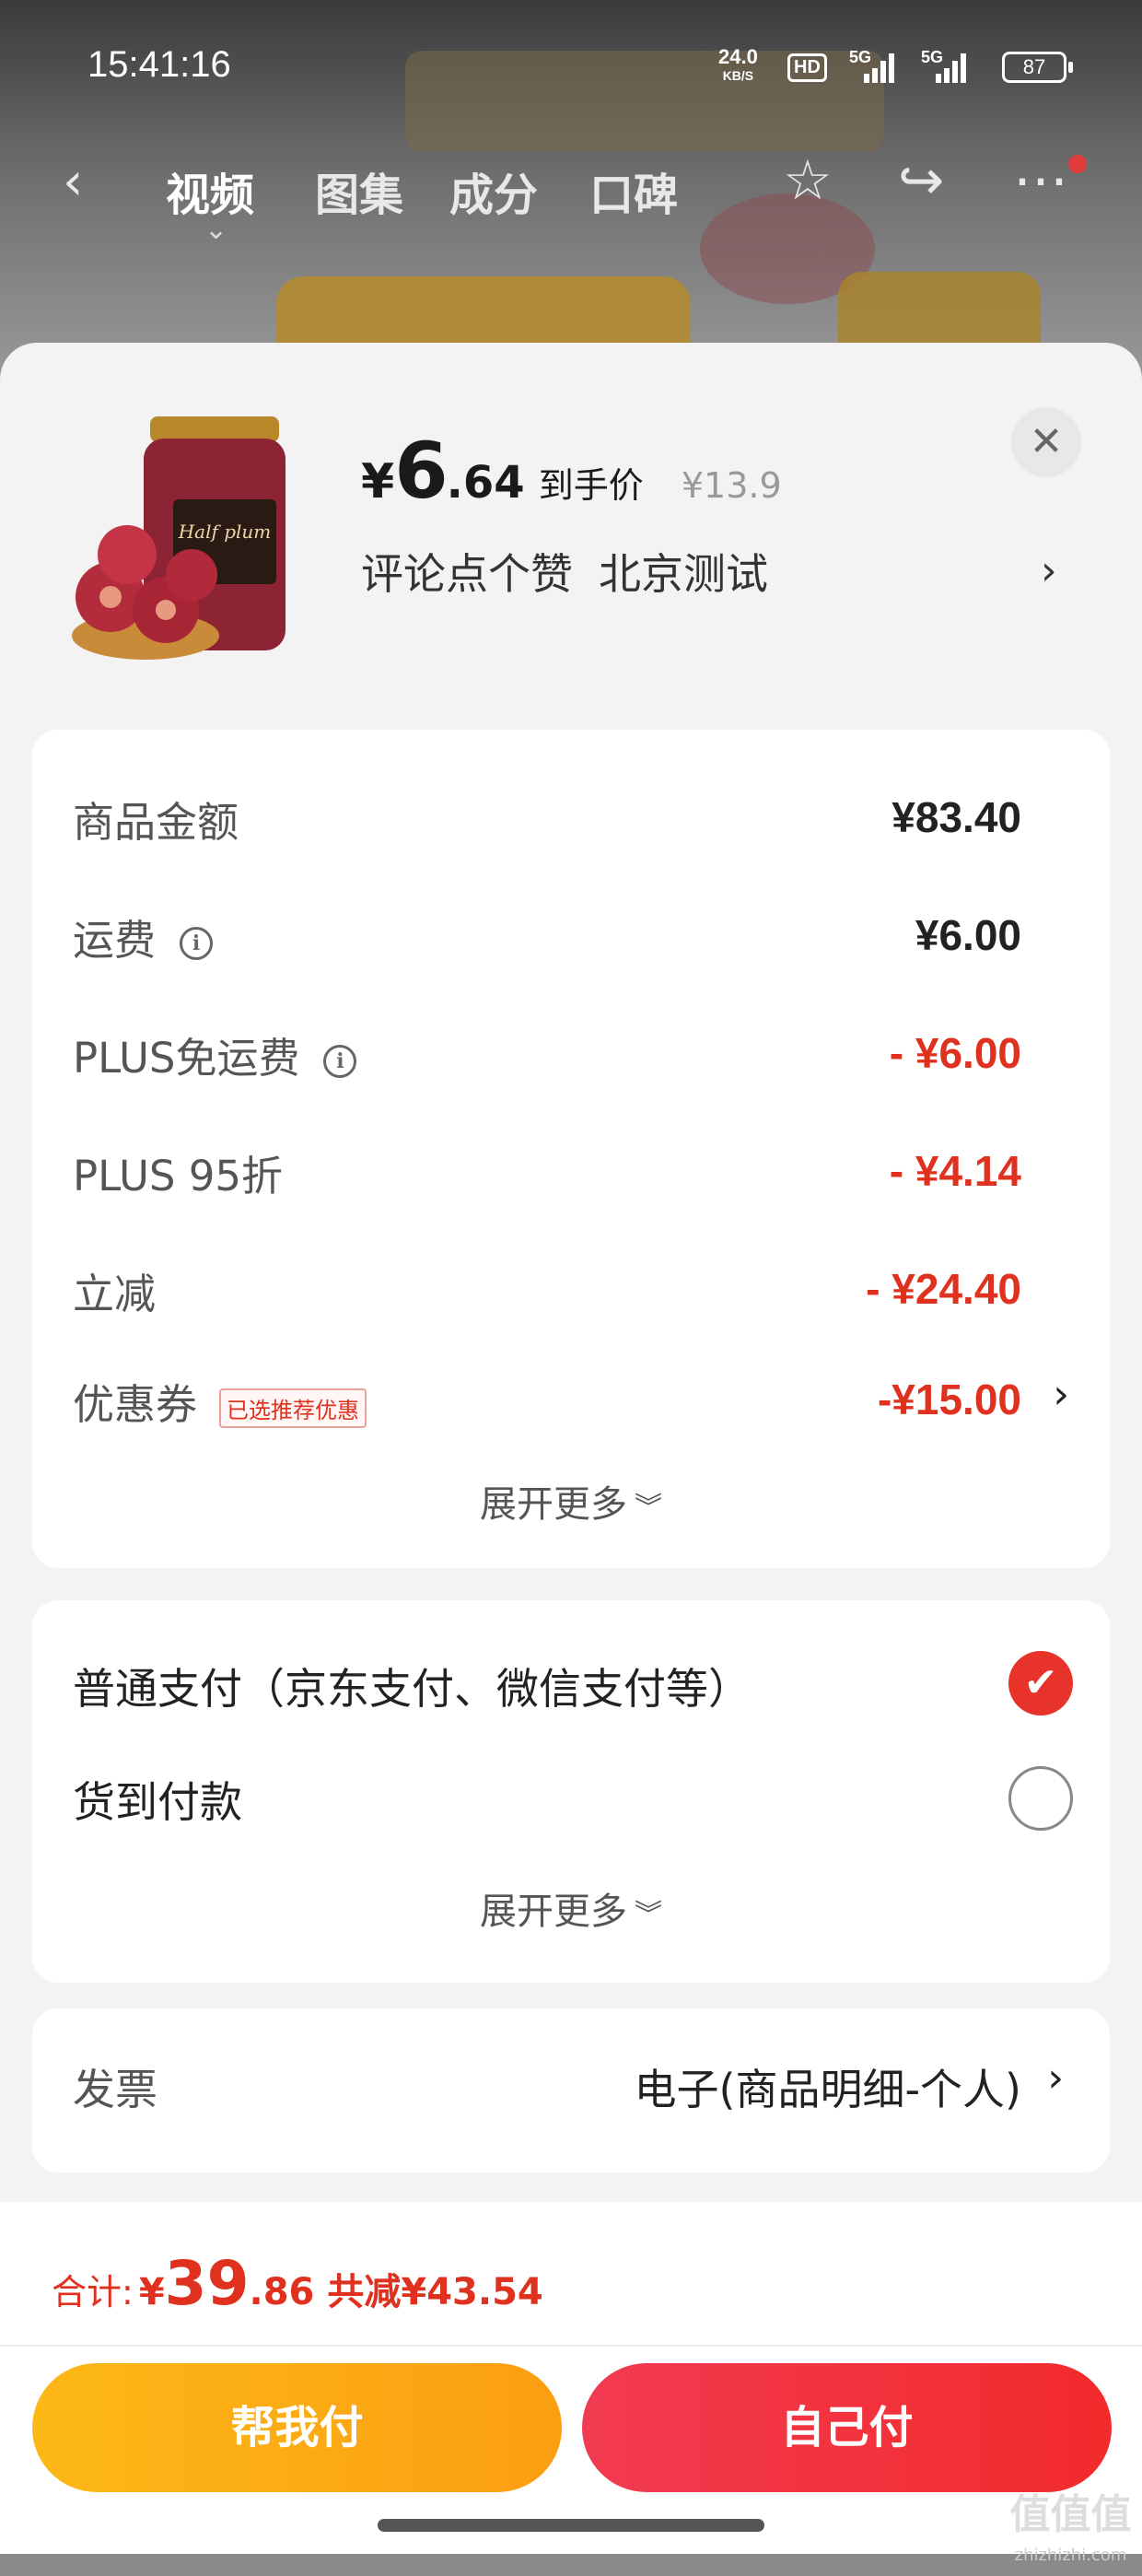 Image resolution: width=1142 pixels, height=2576 pixels. What do you see at coordinates (807, 67) in the screenshot?
I see `hd-icon: HD` at bounding box center [807, 67].